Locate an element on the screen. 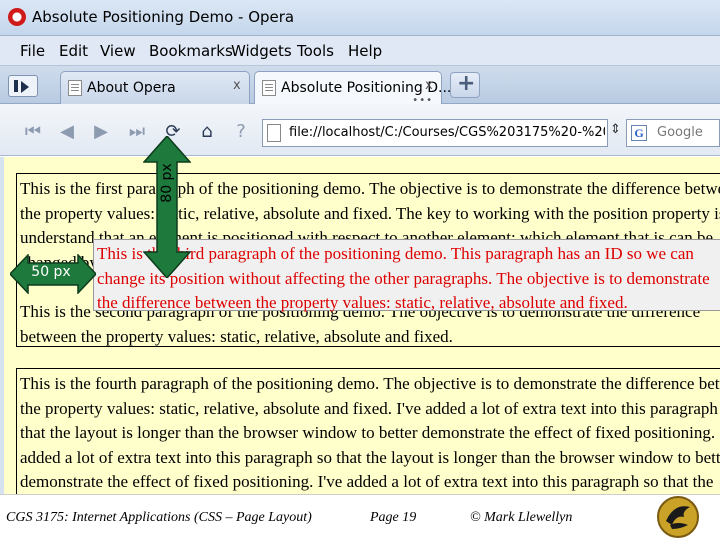 The image size is (720, 540). tab-absolute-positioning: Absolute Positioning D... x ••• is located at coordinates (352, 88).